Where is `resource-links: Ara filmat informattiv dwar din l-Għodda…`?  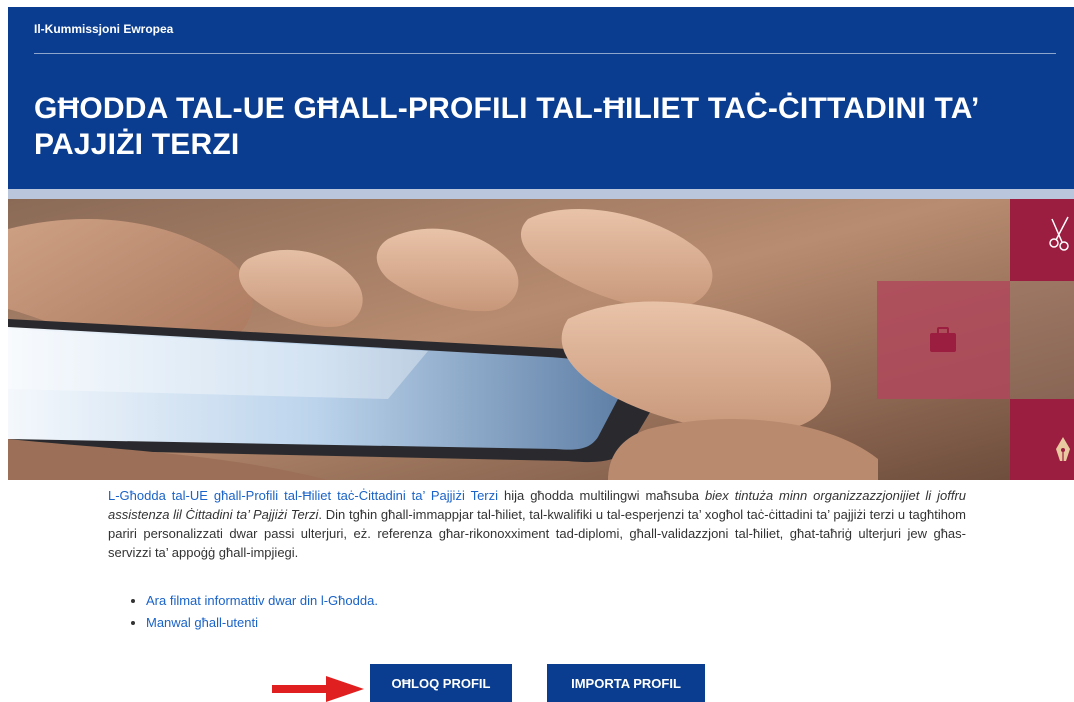 resource-links: Ara filmat informattiv dwar din l-Għodda… is located at coordinates (252, 612).